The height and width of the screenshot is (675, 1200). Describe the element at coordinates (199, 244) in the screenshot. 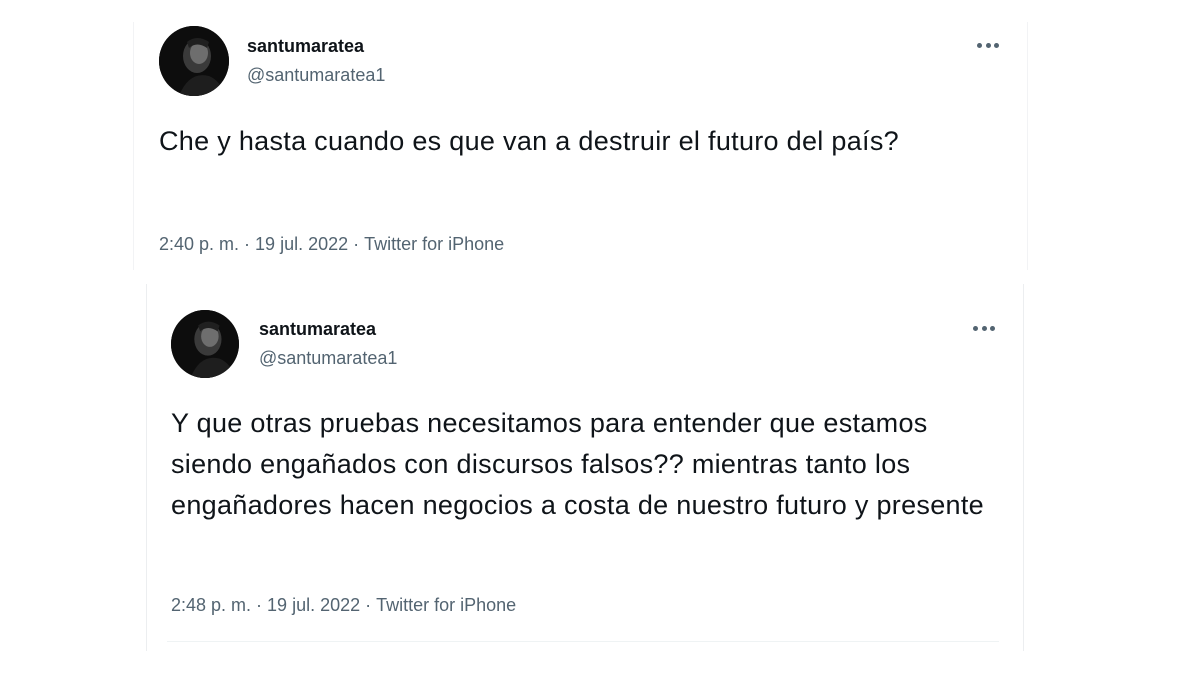

I see `tweet-time: 2:40 p. m.` at that location.